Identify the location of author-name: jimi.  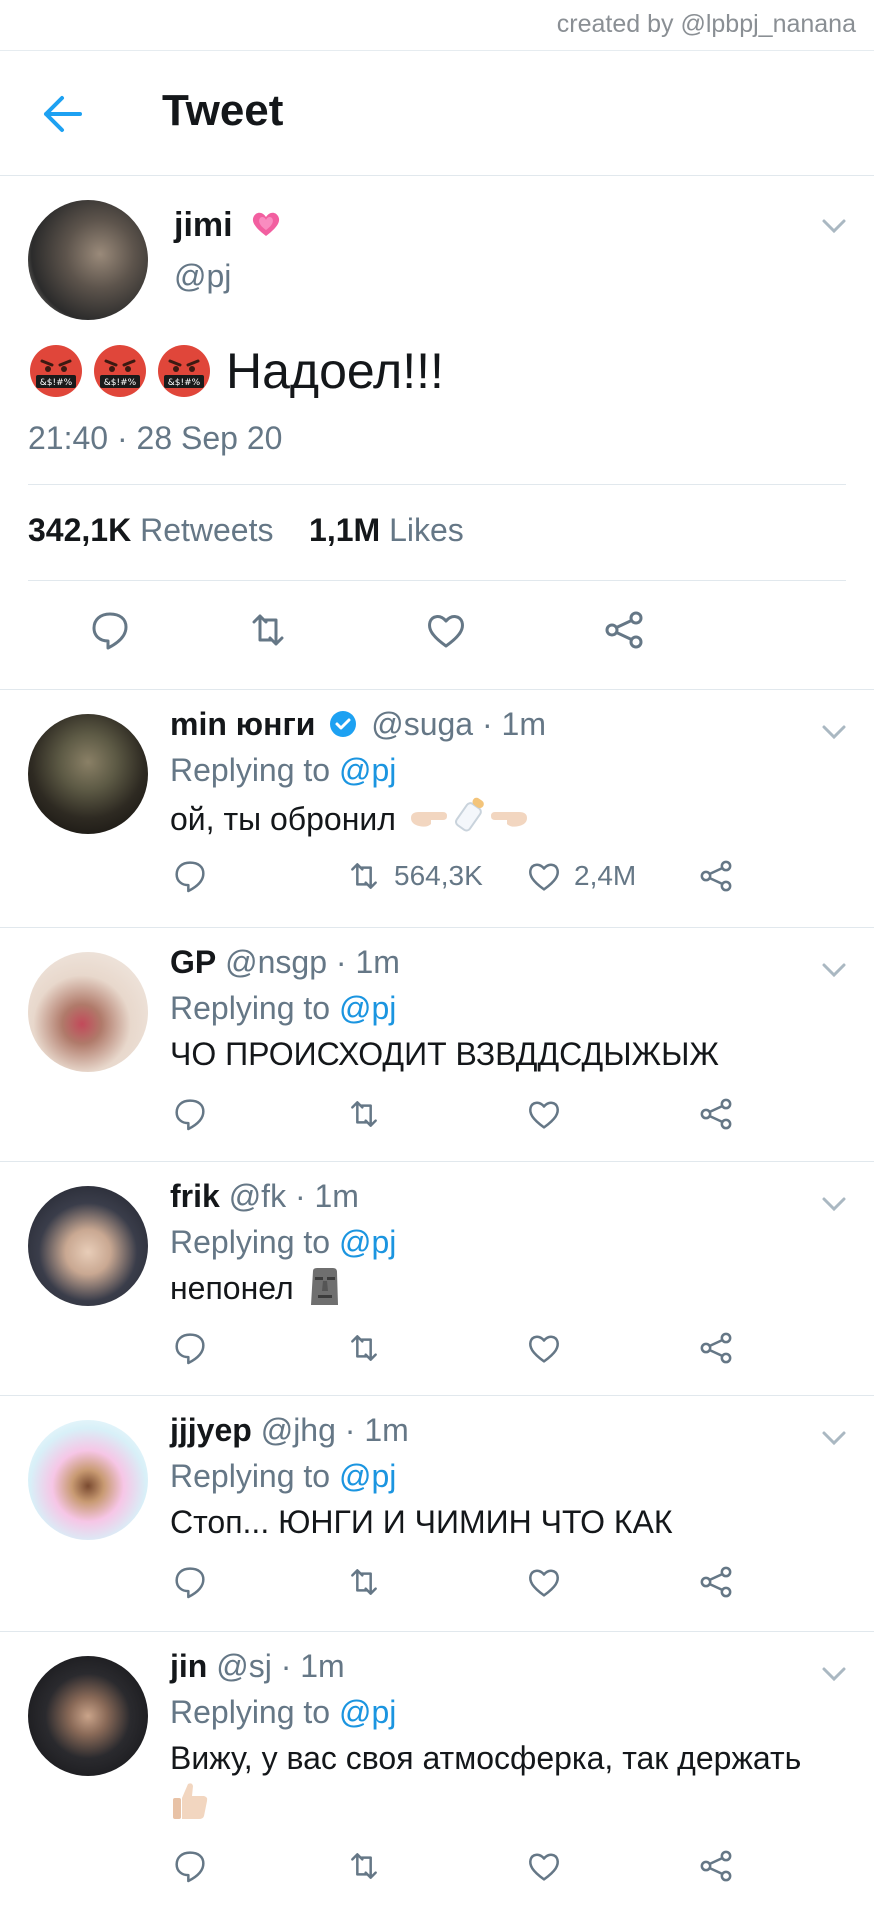
(228, 225).